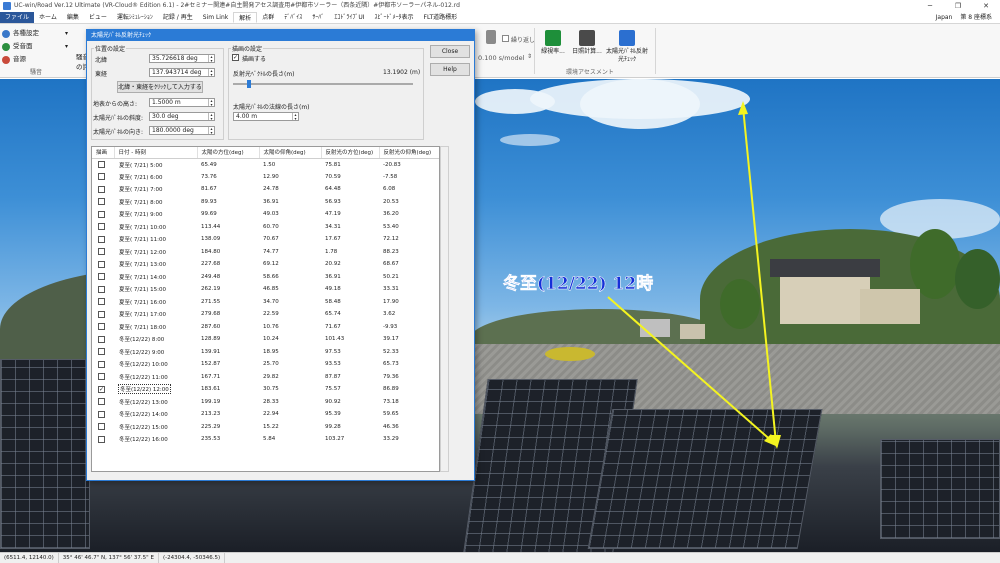 Image resolution: width=1000 pixels, height=563 pixels. I want to click on table-row: 夏至( 7/21) 5:00 65.49 1.50 75.81 -20.83, so click(265, 164).